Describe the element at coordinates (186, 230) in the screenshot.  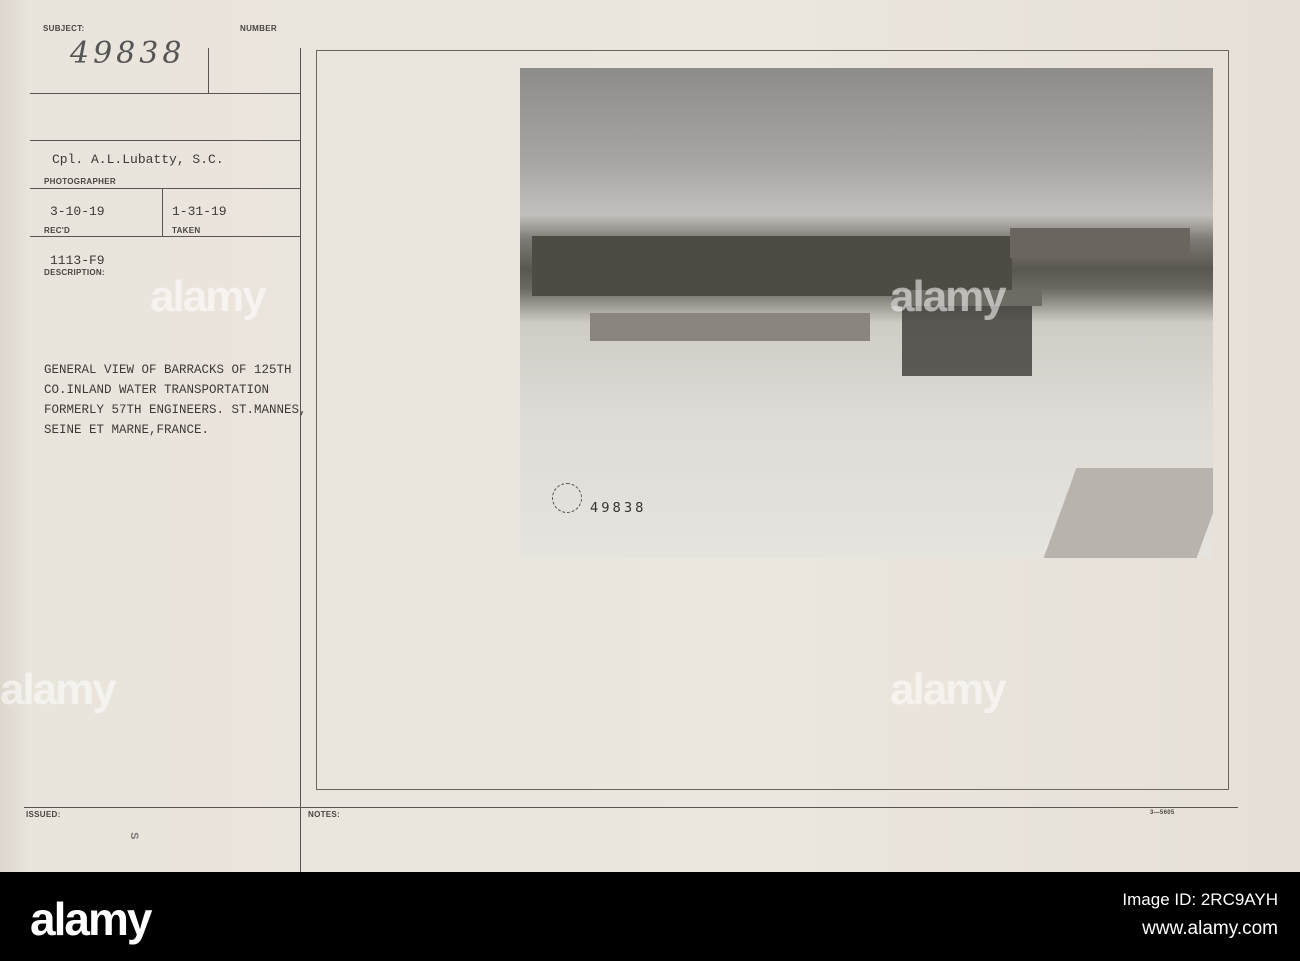
I see `taken-label: TAKEN` at that location.